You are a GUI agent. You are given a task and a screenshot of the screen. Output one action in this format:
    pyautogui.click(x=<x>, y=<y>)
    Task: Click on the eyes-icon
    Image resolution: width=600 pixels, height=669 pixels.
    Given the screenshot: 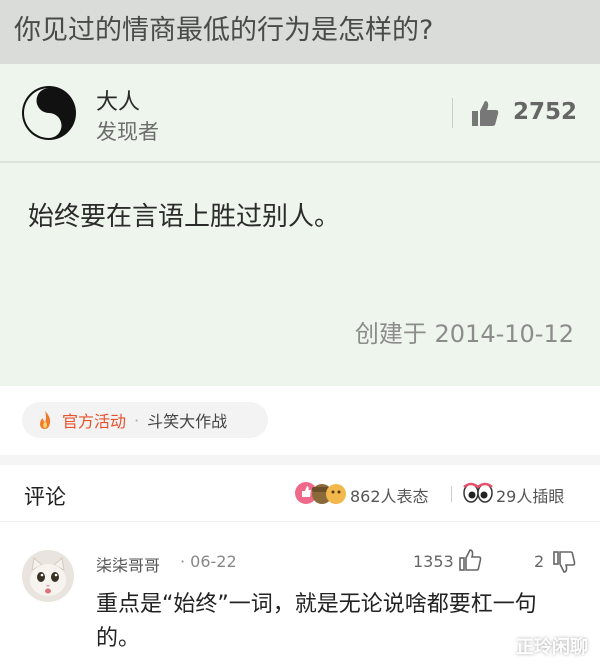 What is the action you would take?
    pyautogui.click(x=478, y=492)
    